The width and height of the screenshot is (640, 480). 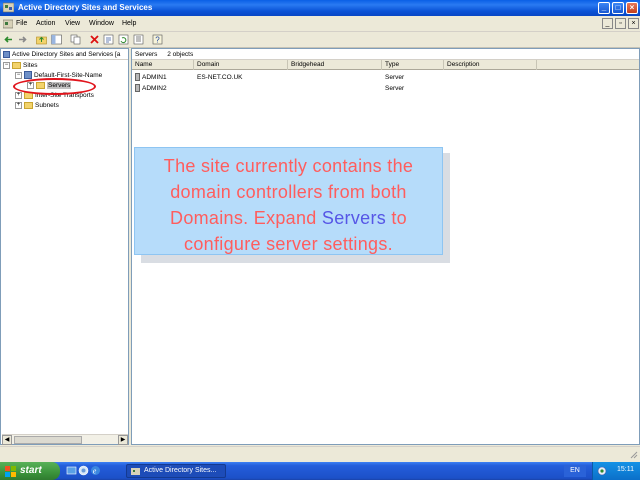 I want to click on console-icon, so click(x=8, y=24).